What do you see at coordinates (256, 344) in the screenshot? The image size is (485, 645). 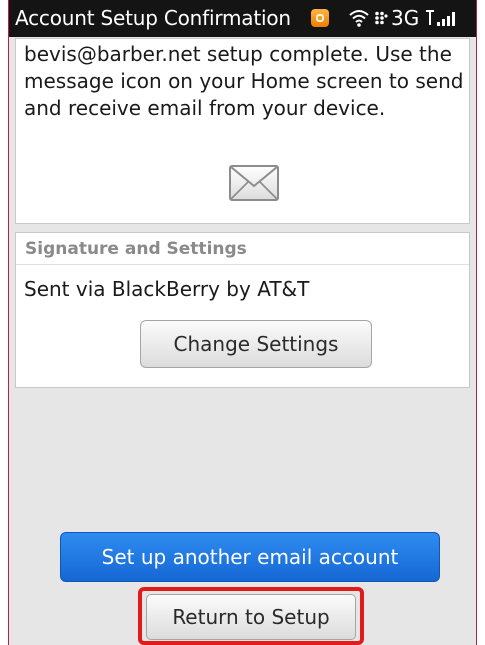 I see `change-settings-button: Change Settings` at bounding box center [256, 344].